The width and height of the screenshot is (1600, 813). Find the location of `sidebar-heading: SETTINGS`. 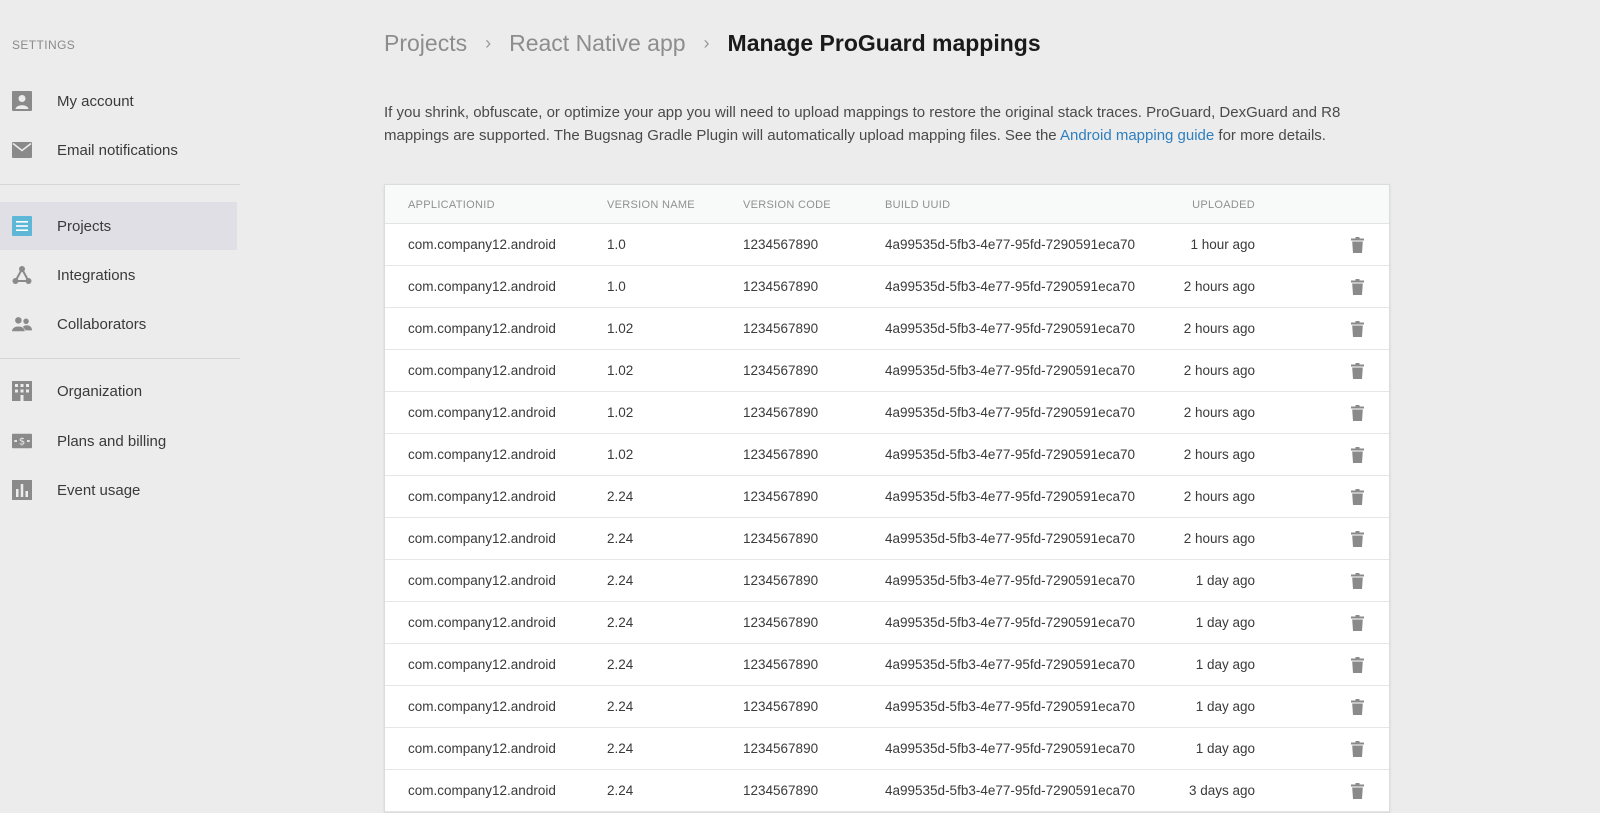

sidebar-heading: SETTINGS is located at coordinates (44, 45).